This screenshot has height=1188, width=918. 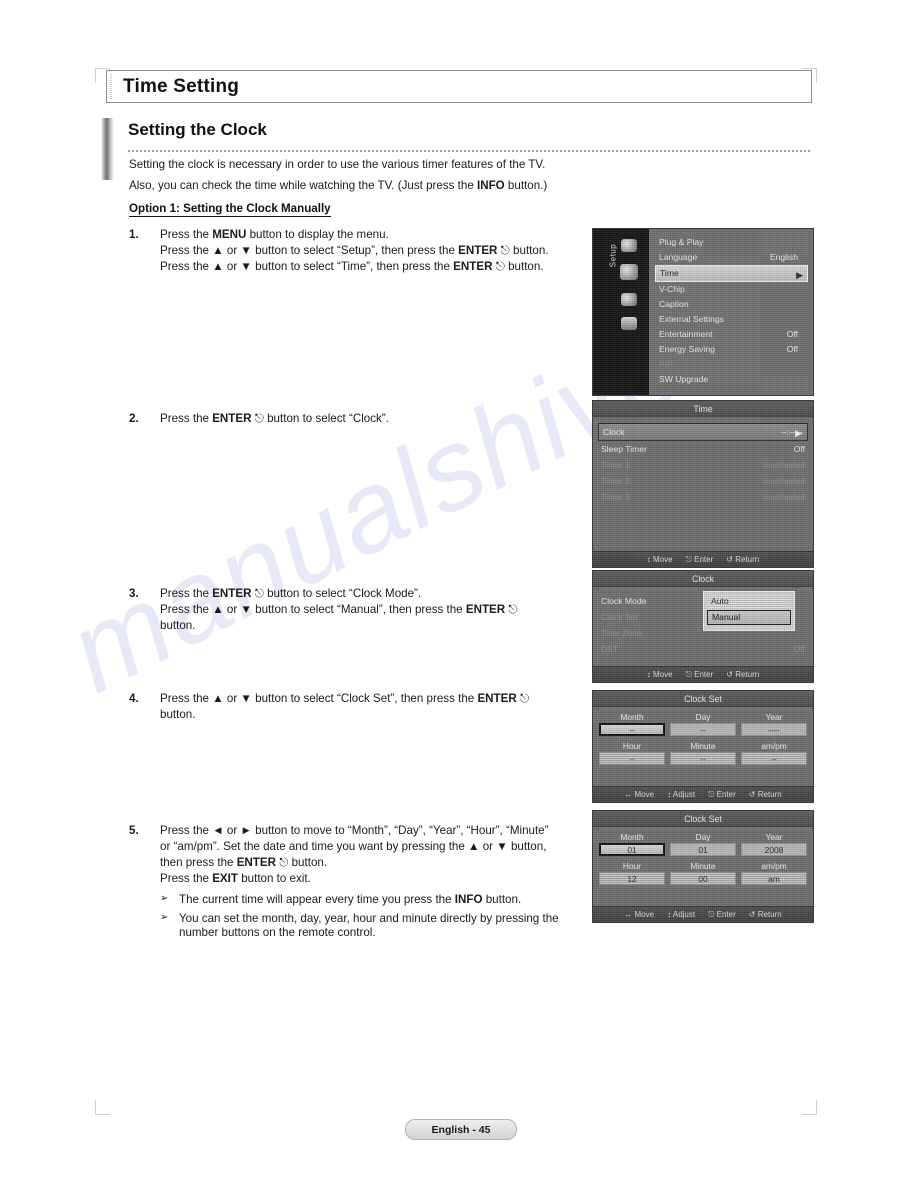 I want to click on osd-setup-rail: Setup, so click(x=621, y=312).